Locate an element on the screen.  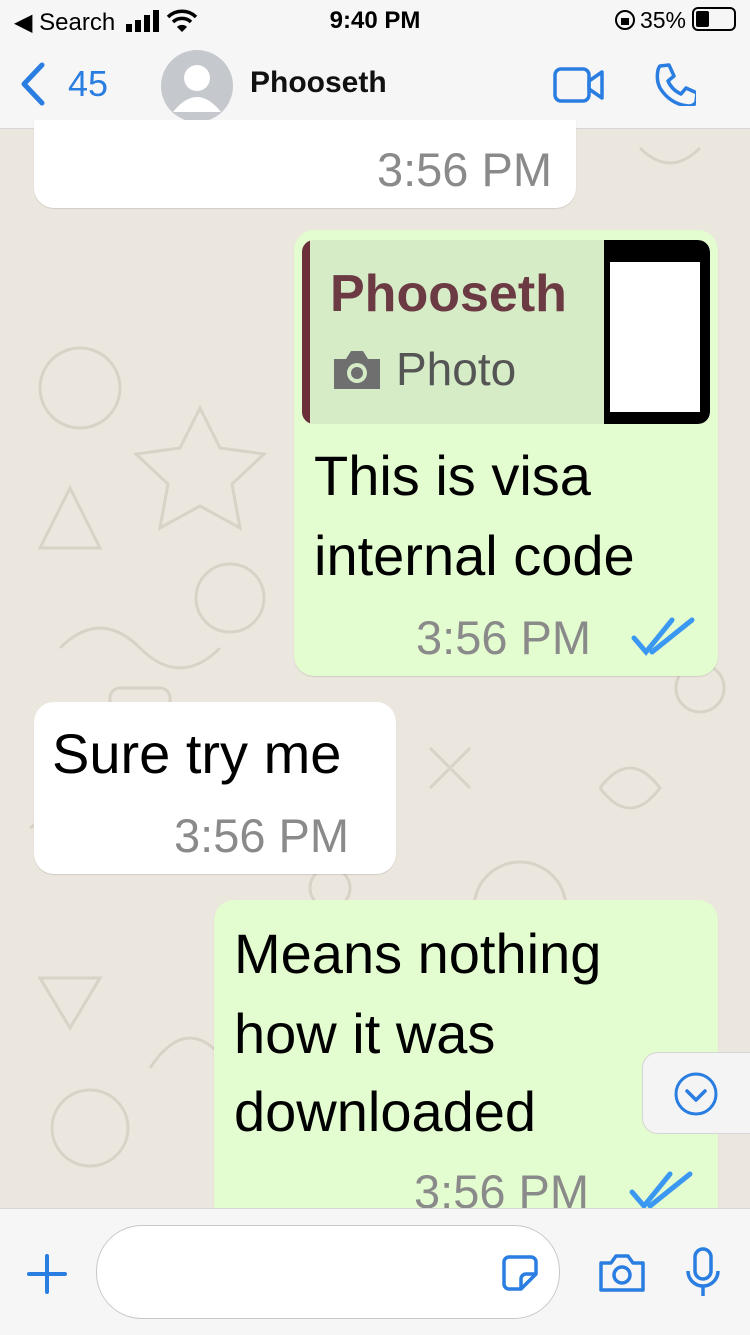
rotation-lock-icon is located at coordinates (624, 20).